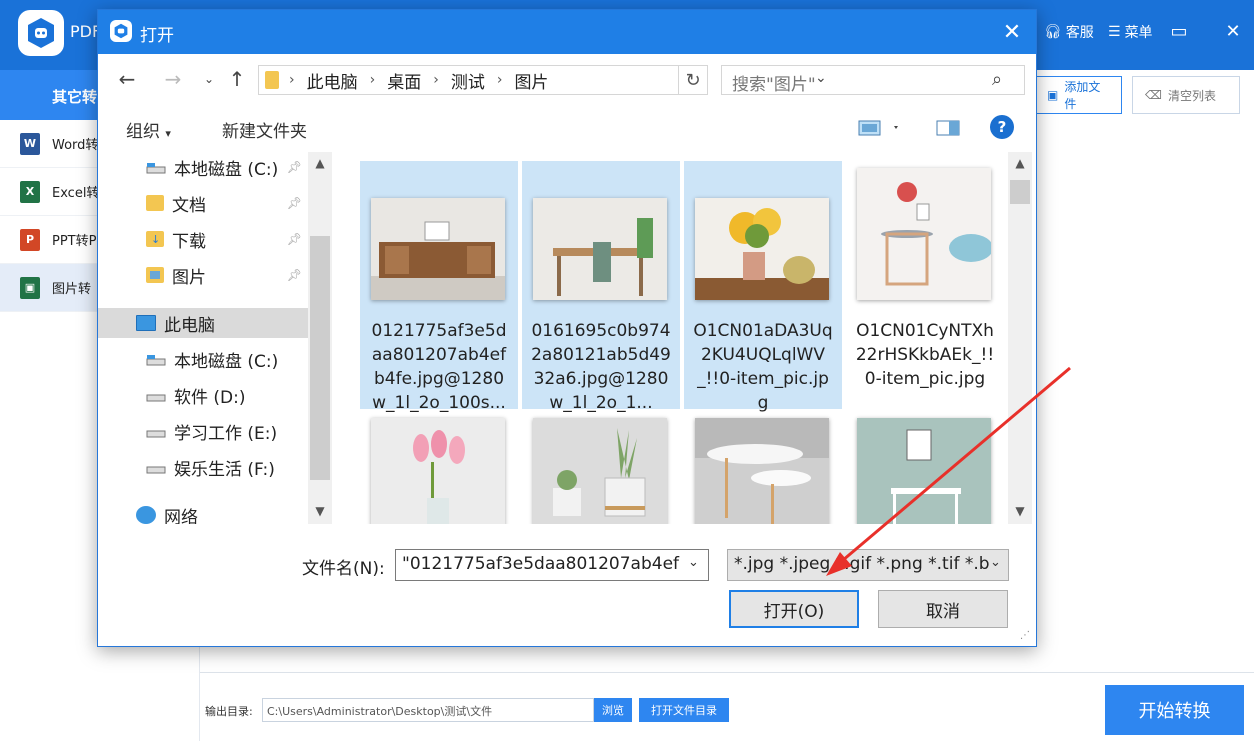  I want to click on download-folder-icon: ↓, so click(155, 239).